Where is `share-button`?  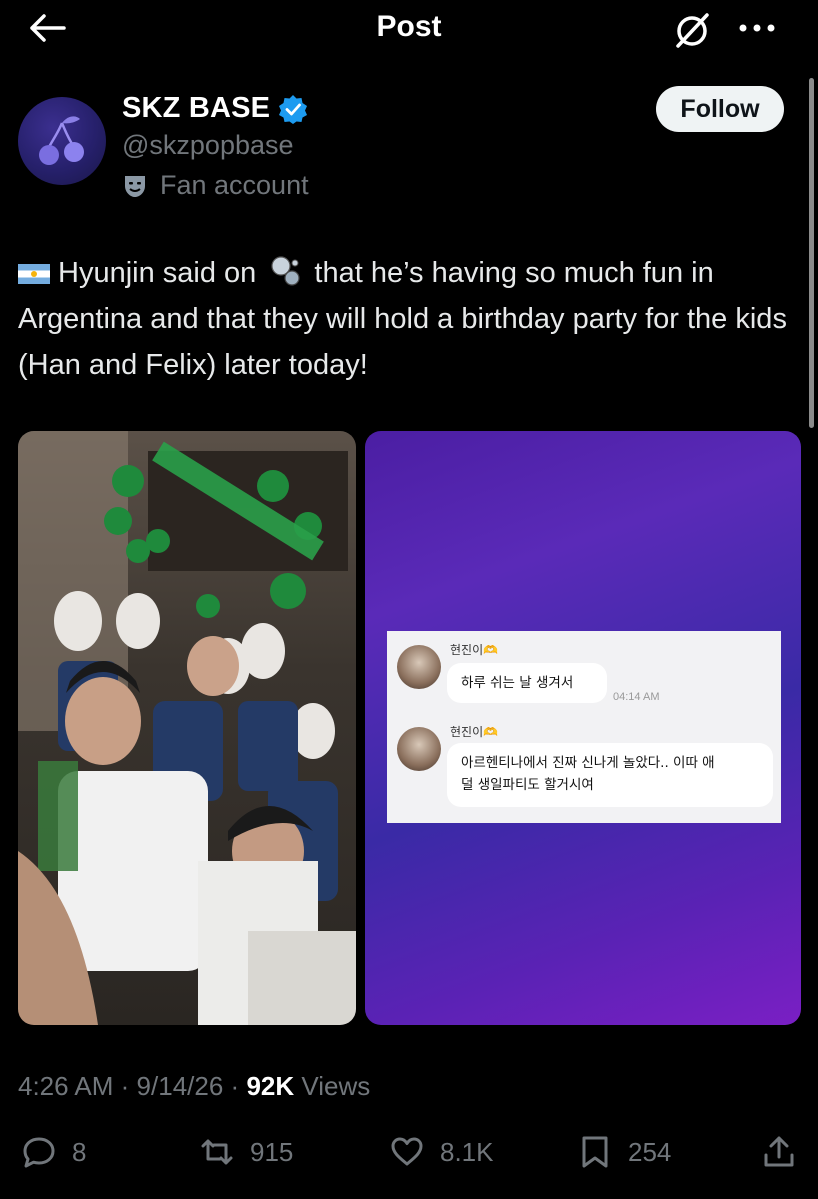
share-button is located at coordinates (779, 1152).